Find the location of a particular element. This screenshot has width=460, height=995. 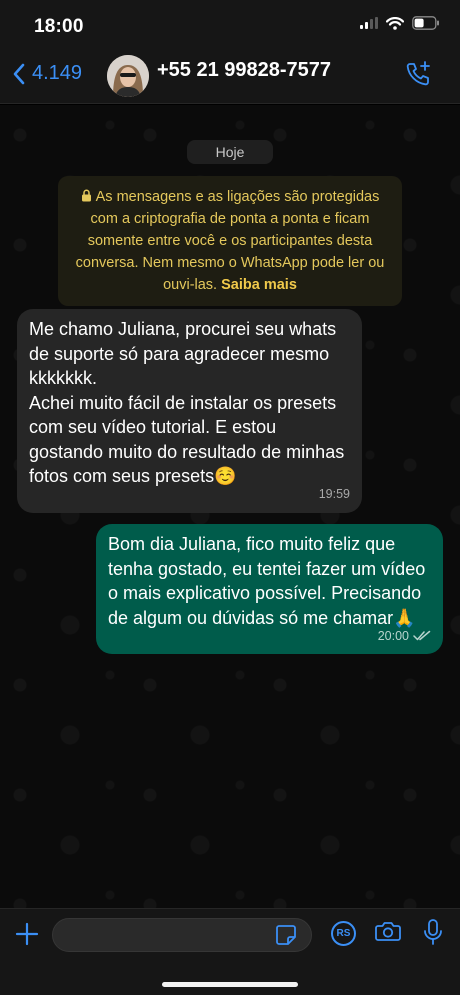

message-time: 20:00 is located at coordinates (393, 635).